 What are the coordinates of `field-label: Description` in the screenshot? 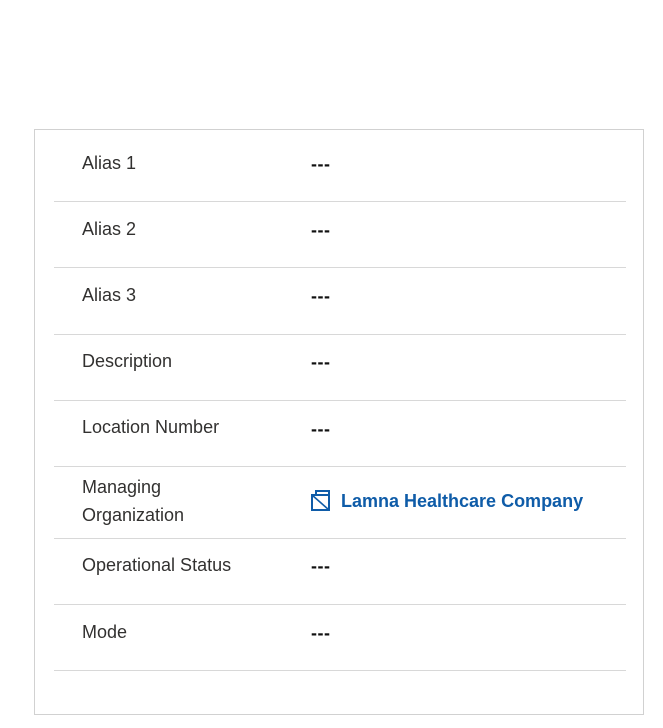 It's located at (127, 361).